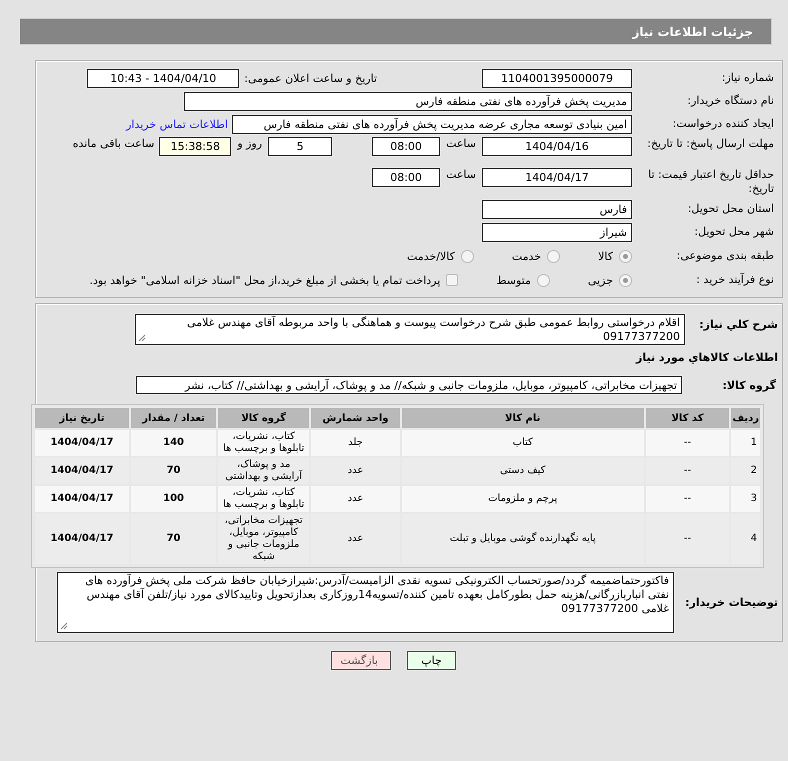  What do you see at coordinates (745, 499) in the screenshot?
I see `table-cell: 3` at bounding box center [745, 499].